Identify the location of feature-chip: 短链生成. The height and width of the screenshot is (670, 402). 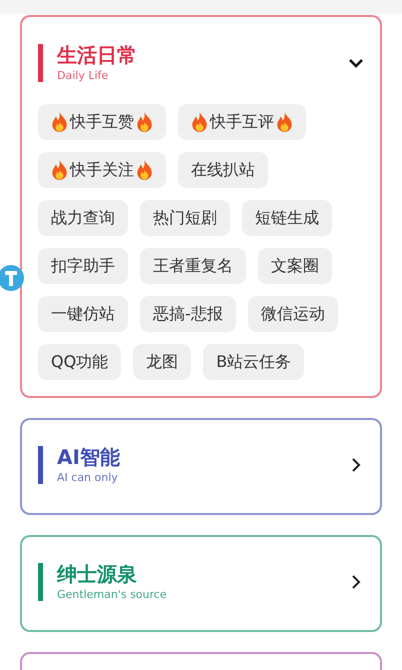
(287, 218).